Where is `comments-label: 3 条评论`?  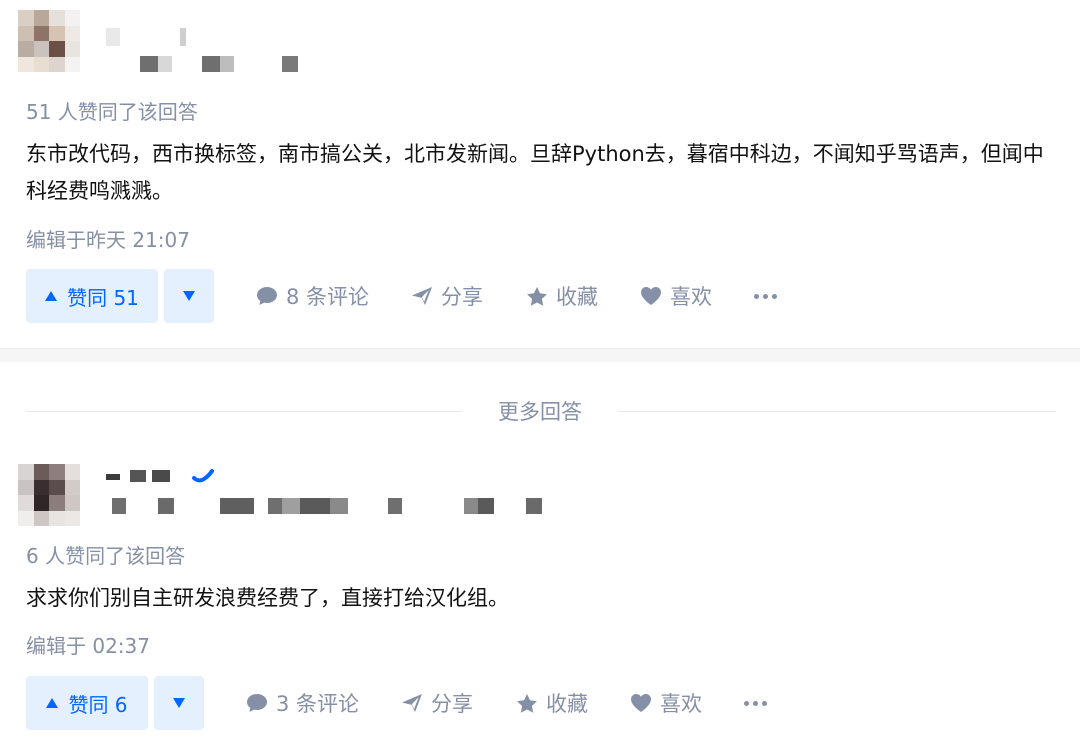
comments-label: 3 条评论 is located at coordinates (318, 704).